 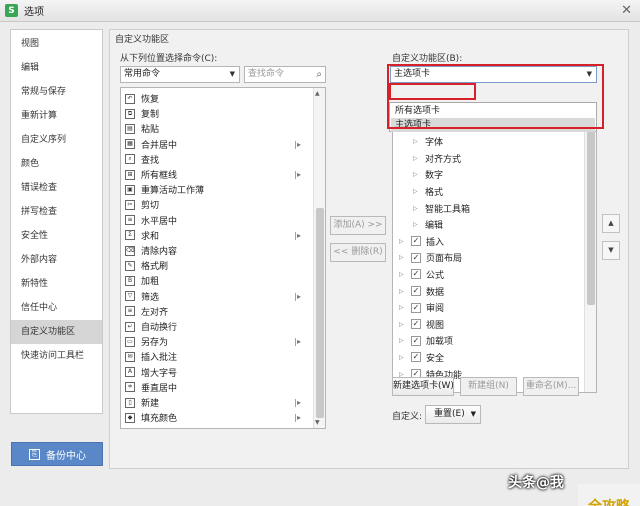 I want to click on remove-button: << 删除(R), so click(x=358, y=252).